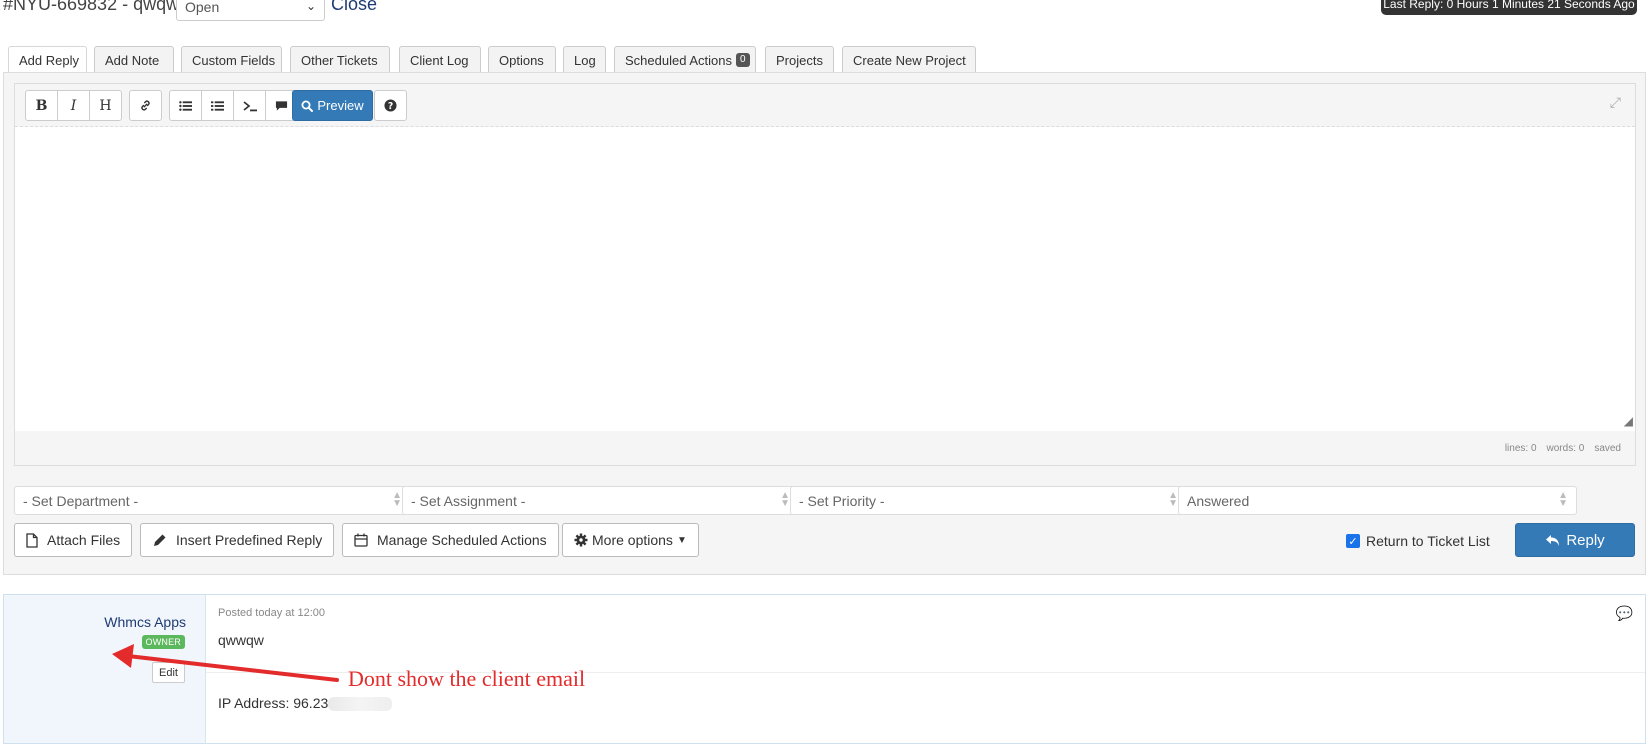 The image size is (1649, 744). Describe the element at coordinates (91, 7) in the screenshot. I see `ticket-title: #NYU-669832 - qwqw` at that location.